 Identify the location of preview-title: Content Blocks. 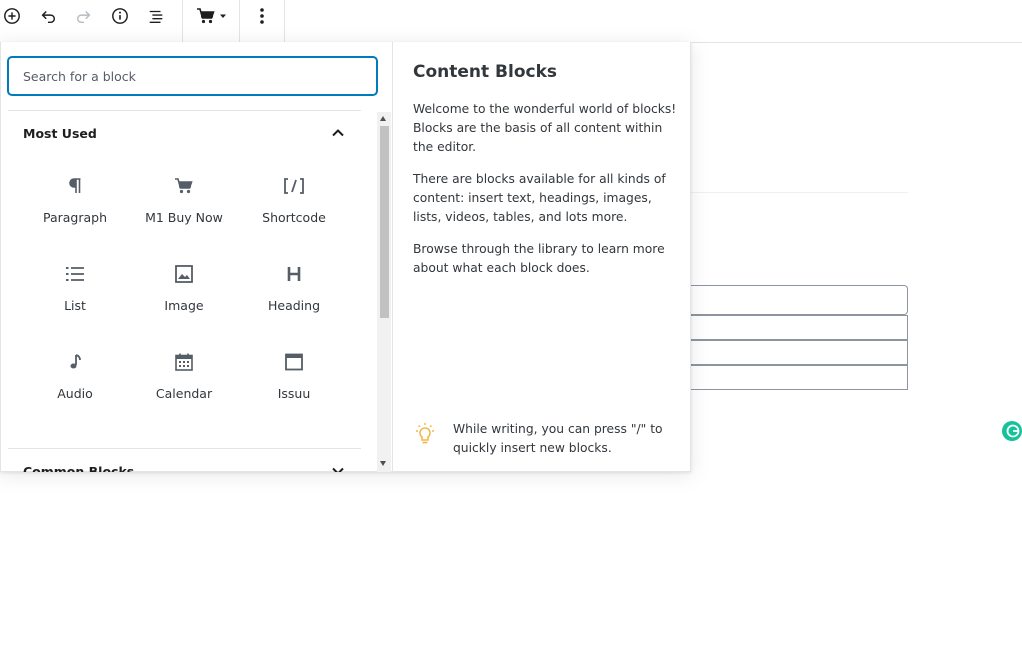
(485, 72).